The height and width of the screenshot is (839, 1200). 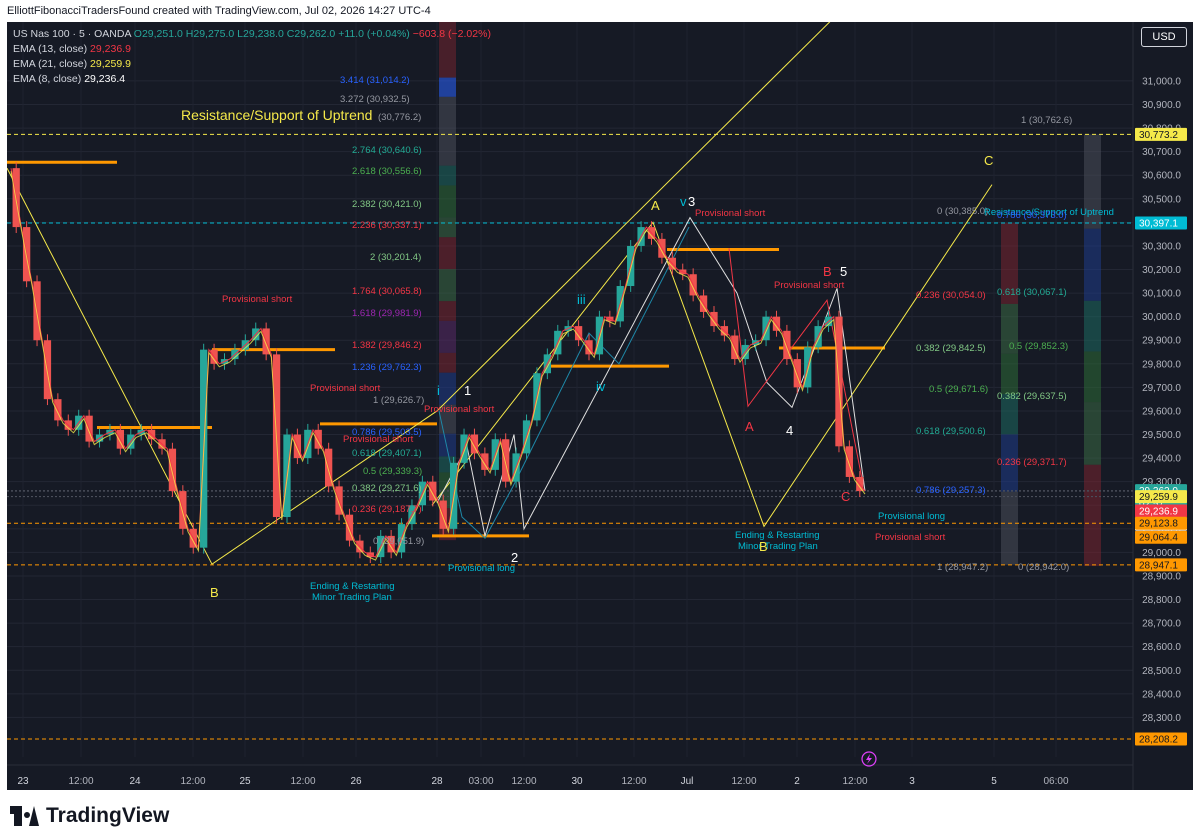 What do you see at coordinates (683, 201) in the screenshot?
I see `wave-label: v` at bounding box center [683, 201].